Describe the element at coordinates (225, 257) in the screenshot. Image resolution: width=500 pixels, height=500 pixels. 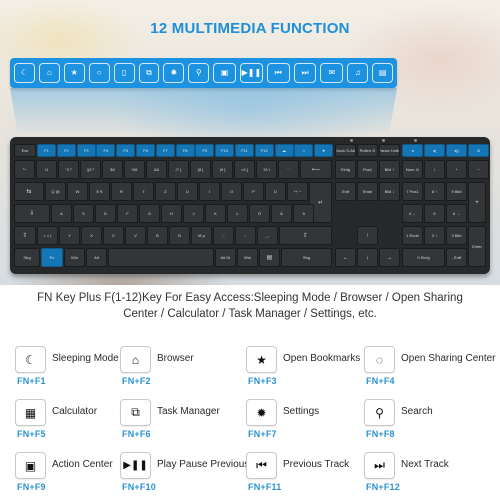
I see `key: Alt Gr` at that location.